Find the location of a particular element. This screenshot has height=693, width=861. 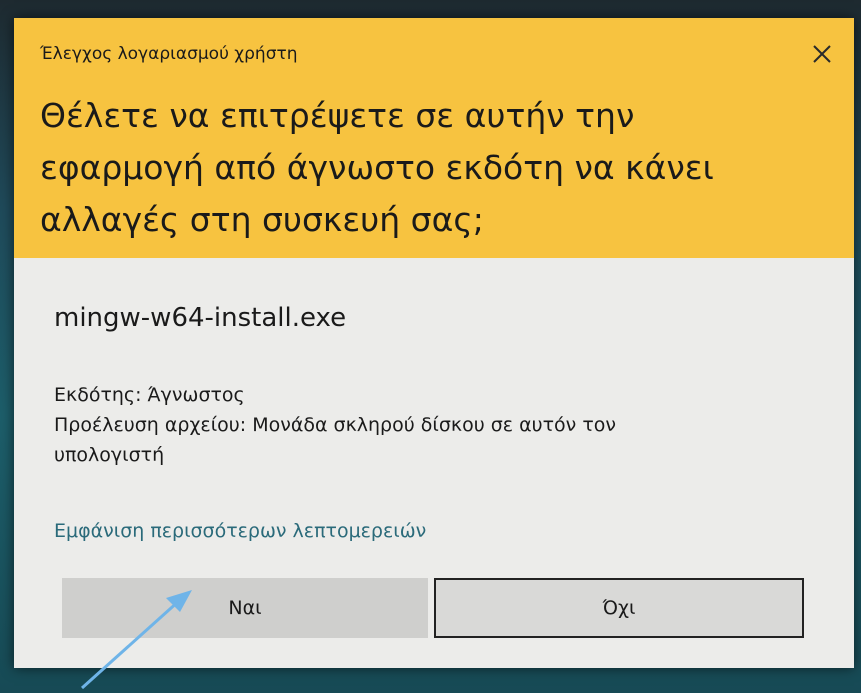

show-more-details-link: Εμφάνιση περισσότερων λεπτομερειών is located at coordinates (240, 531).